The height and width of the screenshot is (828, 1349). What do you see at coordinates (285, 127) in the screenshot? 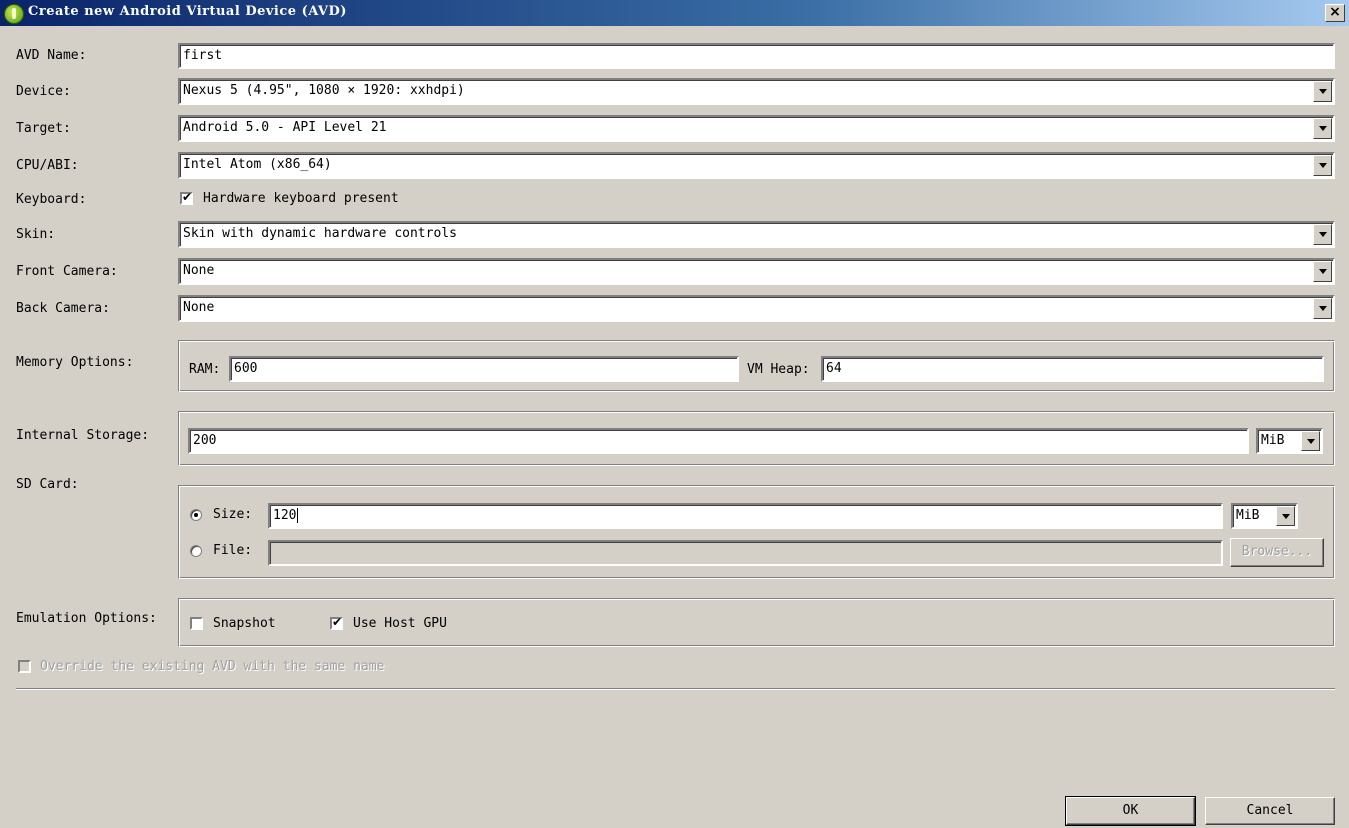
I see `target-value: Android 5.0 - API Level 21` at bounding box center [285, 127].